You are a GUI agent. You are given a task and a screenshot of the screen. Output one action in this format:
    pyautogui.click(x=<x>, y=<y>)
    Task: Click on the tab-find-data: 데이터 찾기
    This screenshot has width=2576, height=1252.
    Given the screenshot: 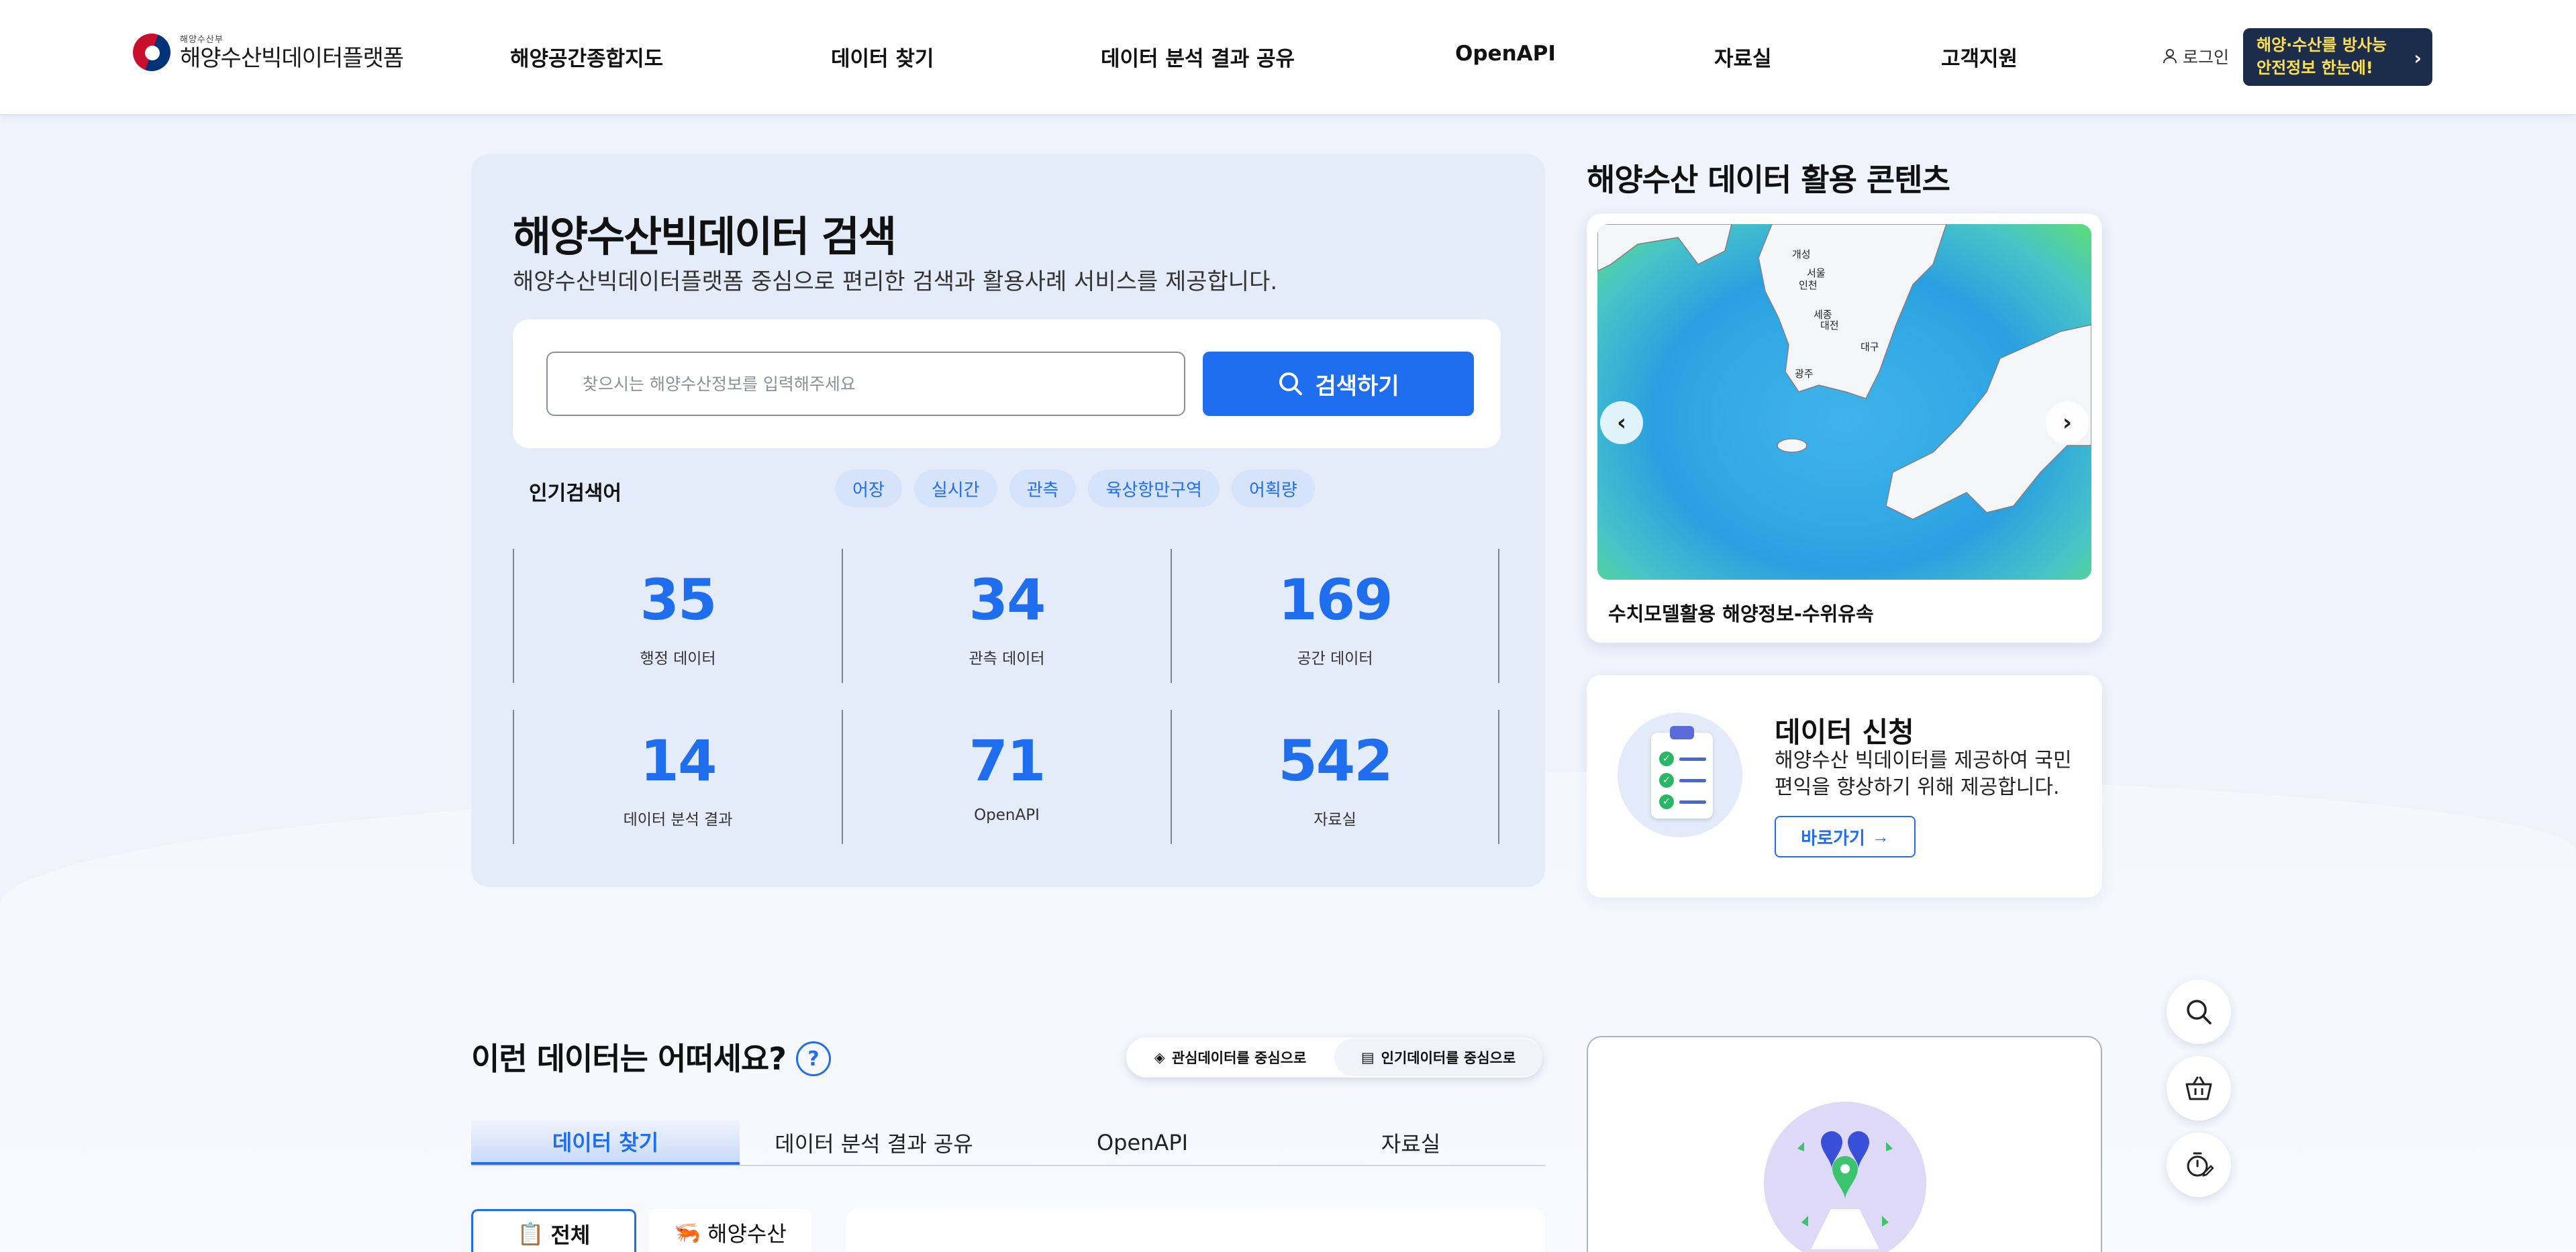 What is the action you would take?
    pyautogui.click(x=605, y=1142)
    